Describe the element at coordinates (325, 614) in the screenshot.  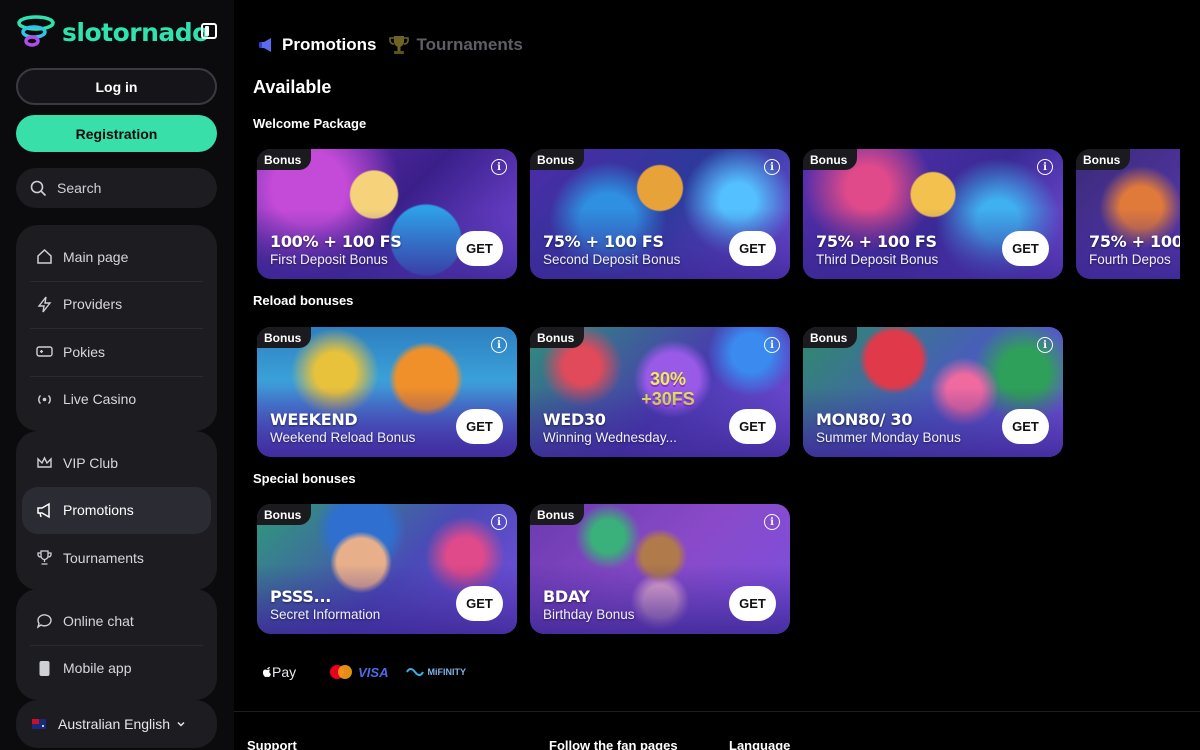
I see `bonus-subtitle: Secret Information` at that location.